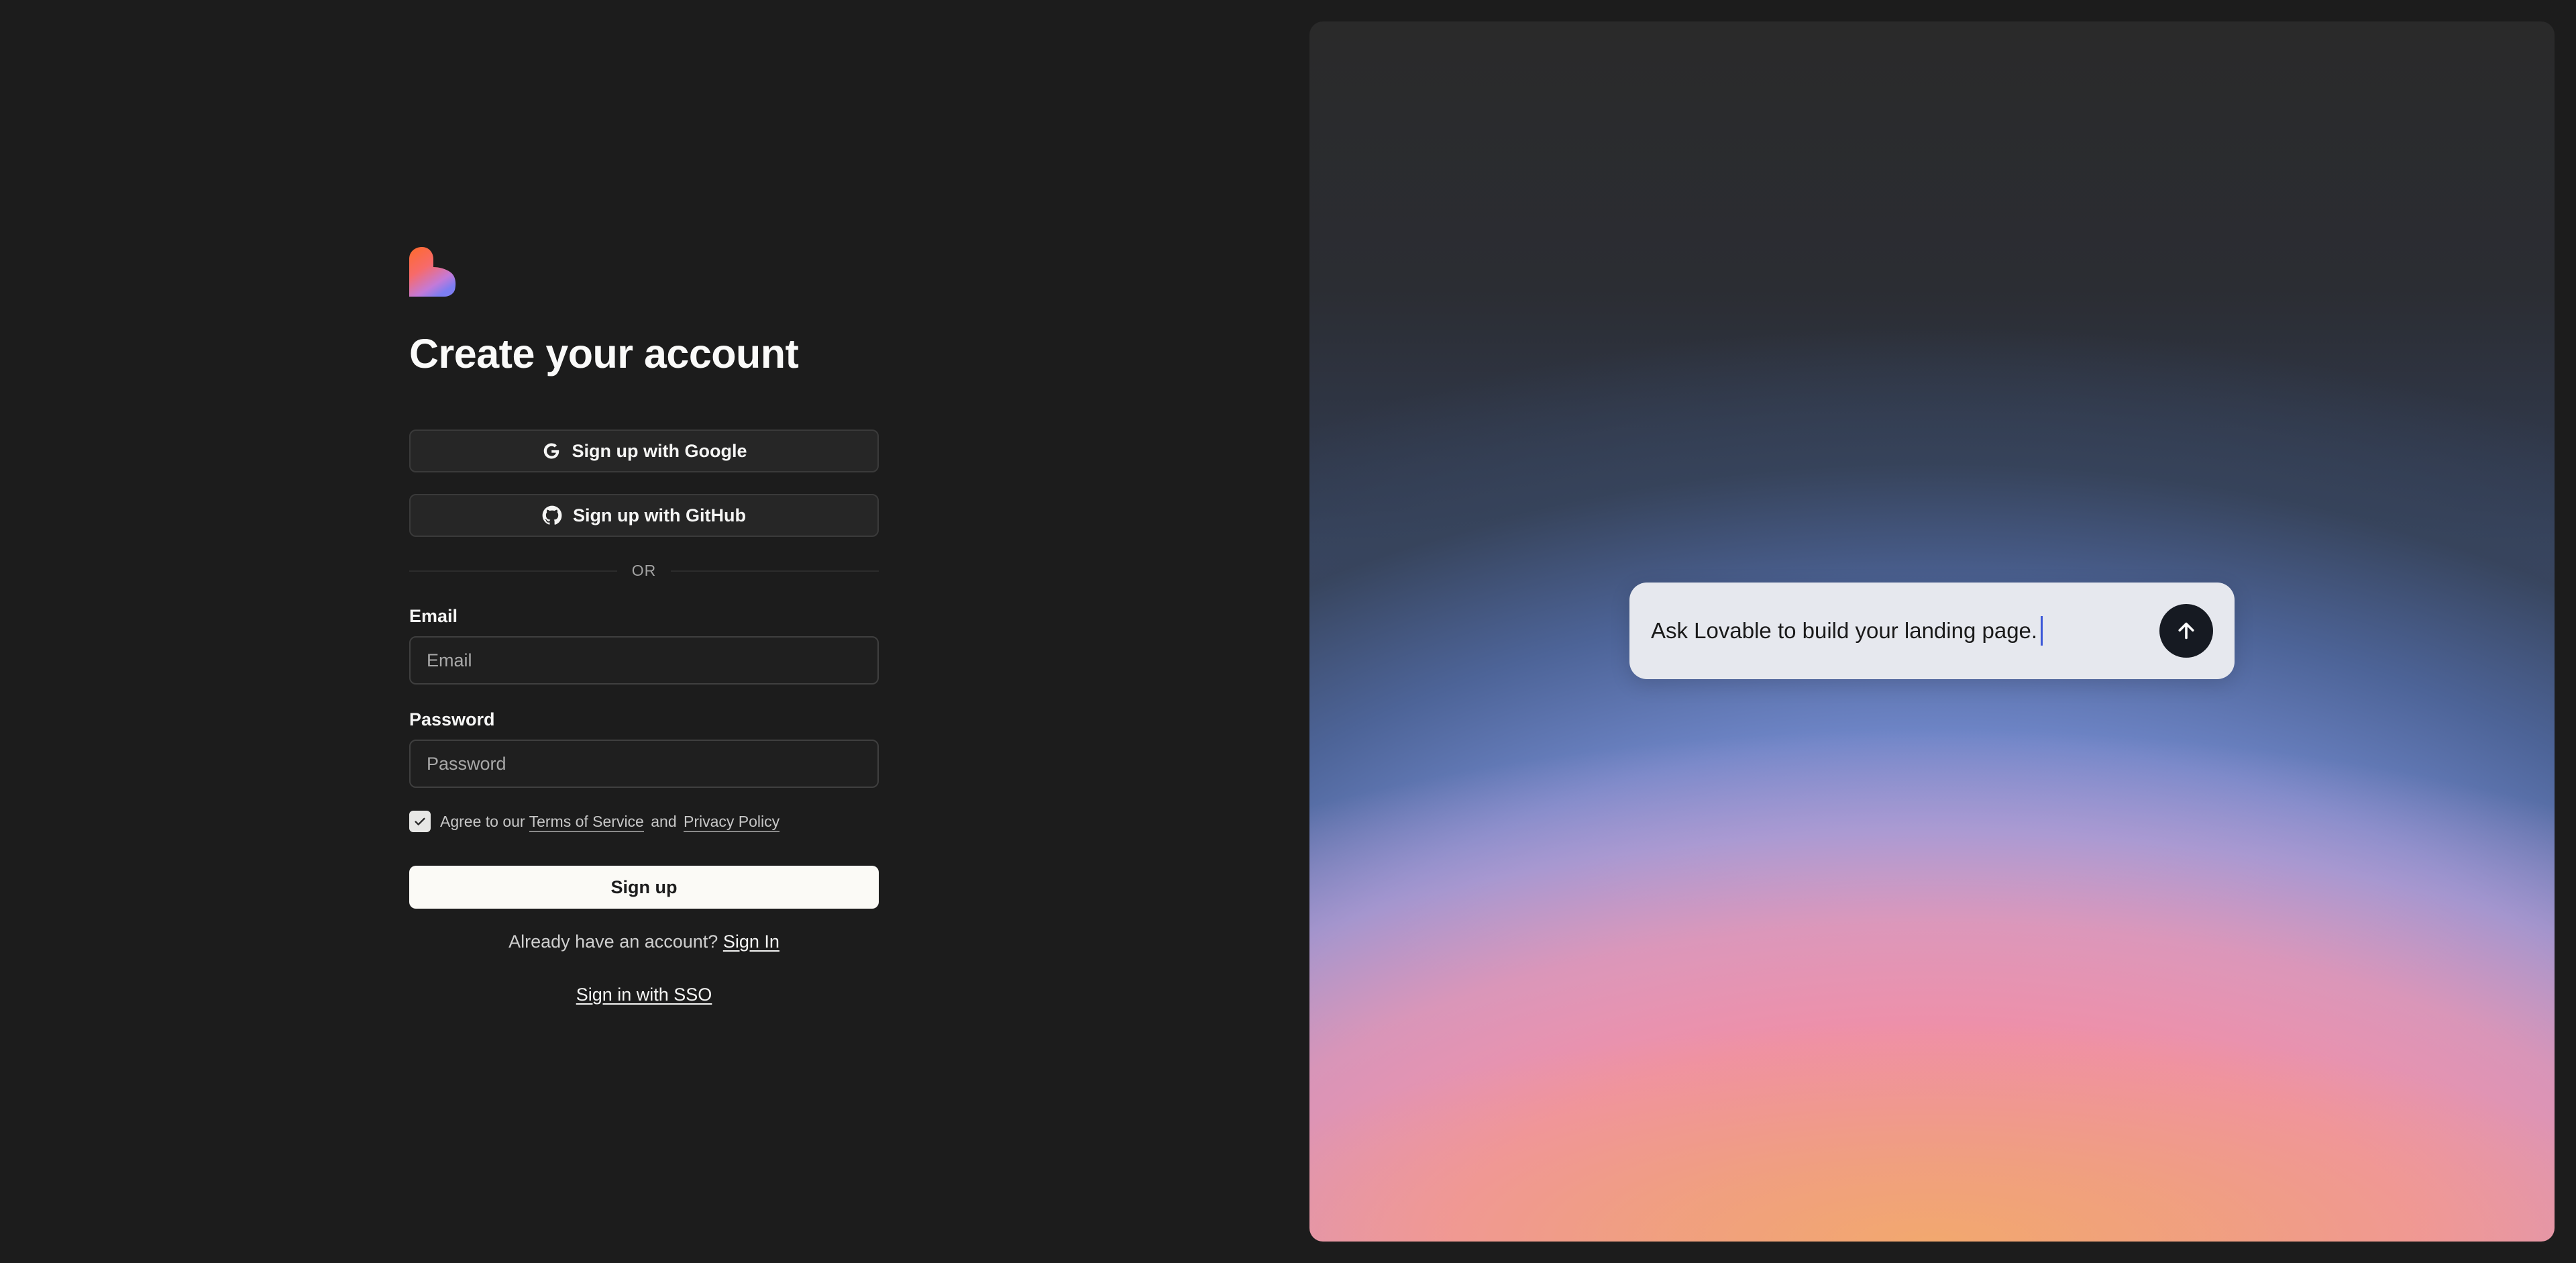 Image resolution: width=2576 pixels, height=1263 pixels. I want to click on prompt-box: Ask Lovable to build your landing page., so click(1932, 631).